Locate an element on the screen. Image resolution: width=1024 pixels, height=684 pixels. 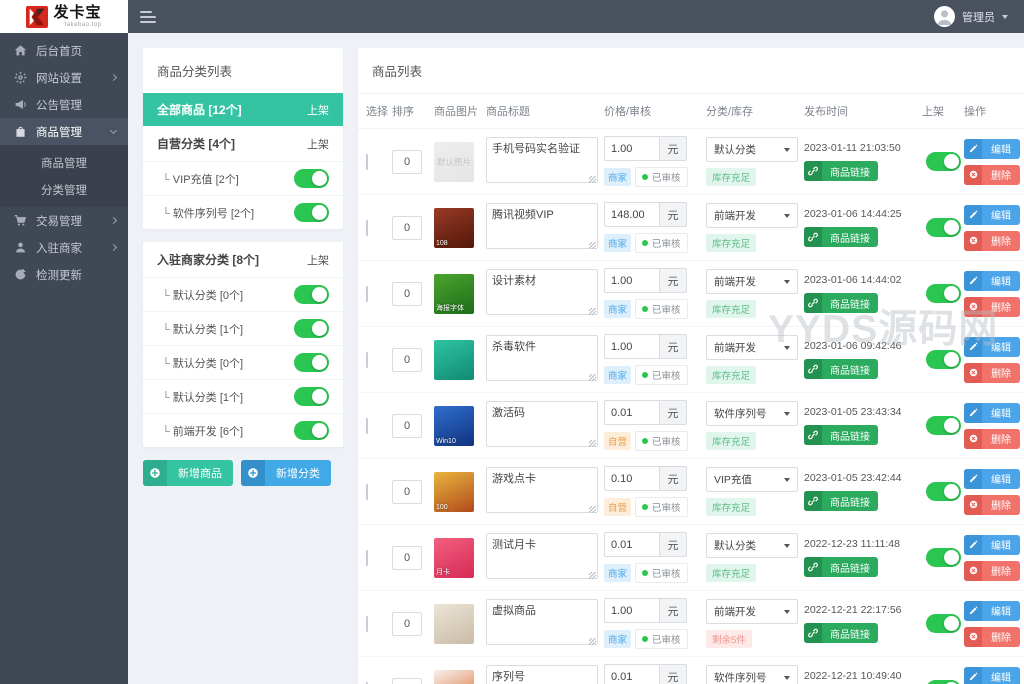
sidebar-item-cart: 交易管理 is located at coordinates (64, 220).